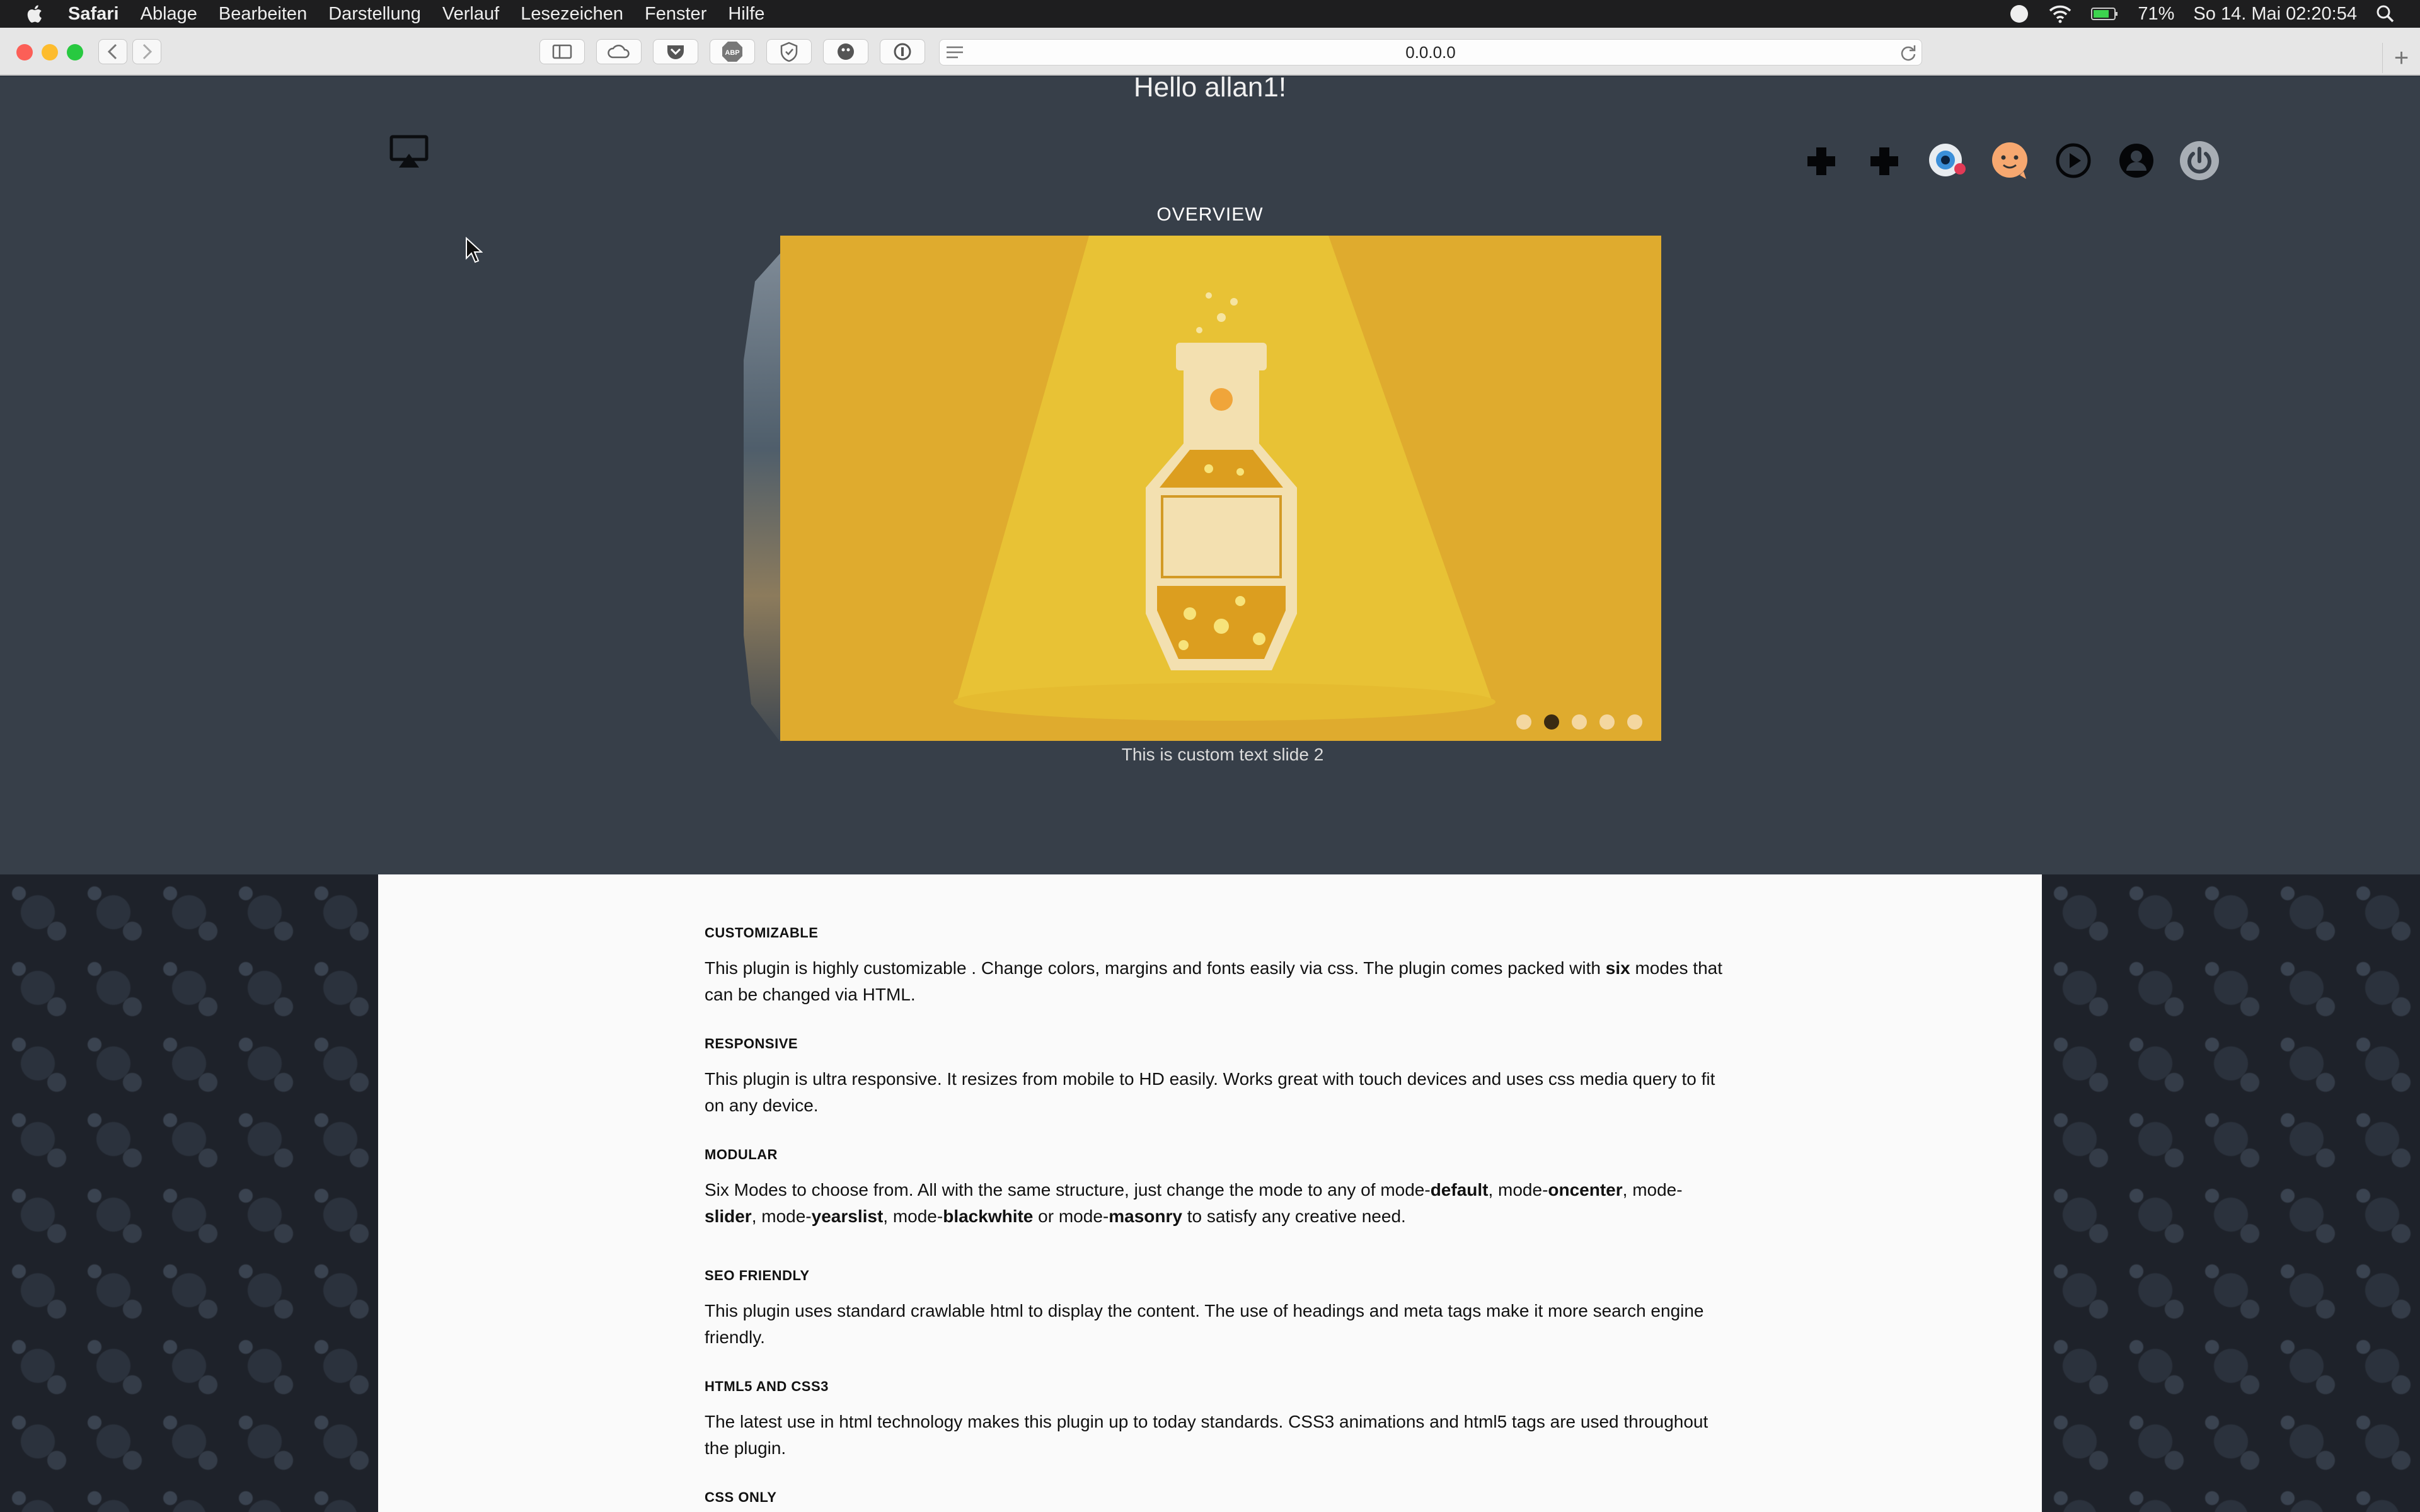 The height and width of the screenshot is (1512, 2420). What do you see at coordinates (2275, 14) in the screenshot?
I see `menubar-clock: So 14. Mai 02:20:54` at bounding box center [2275, 14].